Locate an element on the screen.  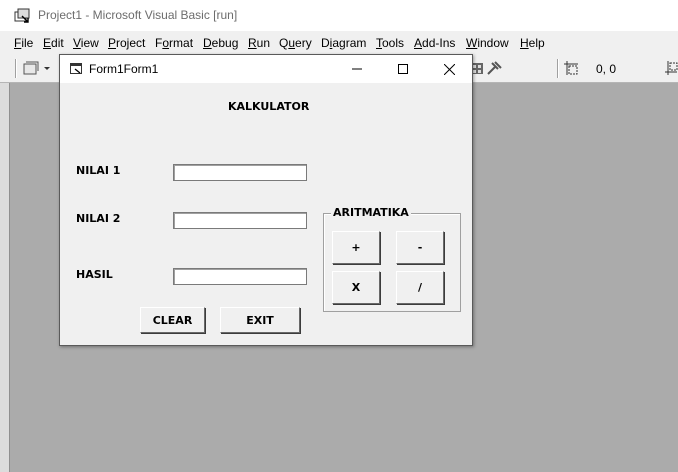
close-button is located at coordinates (449, 69).